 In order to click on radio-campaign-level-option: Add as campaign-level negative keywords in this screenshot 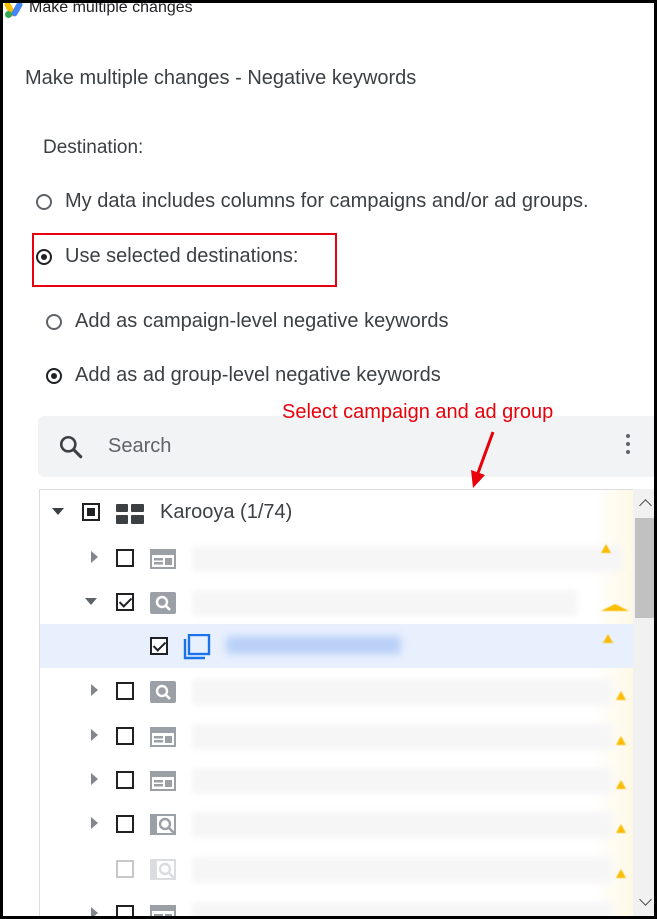, I will do `click(247, 321)`.